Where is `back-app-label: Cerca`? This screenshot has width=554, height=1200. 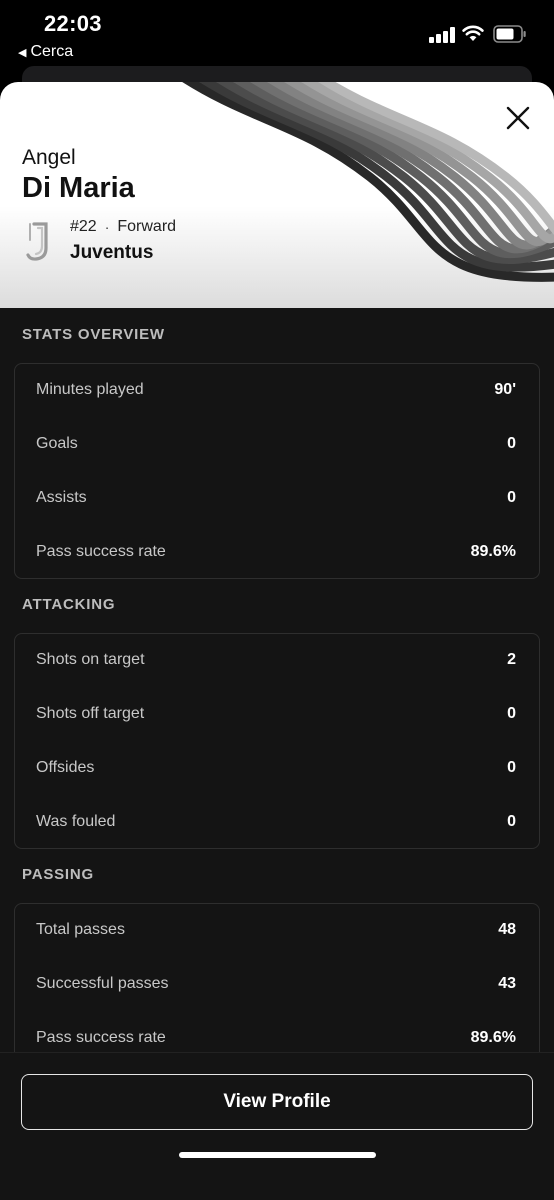 back-app-label: Cerca is located at coordinates (52, 51).